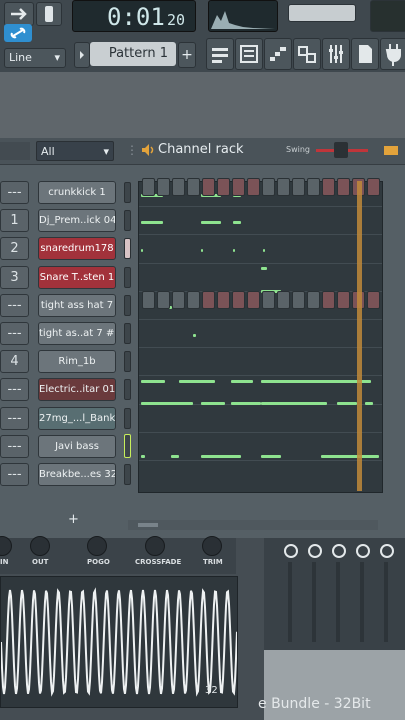  I want to click on snap-select: Line ▾, so click(35, 58).